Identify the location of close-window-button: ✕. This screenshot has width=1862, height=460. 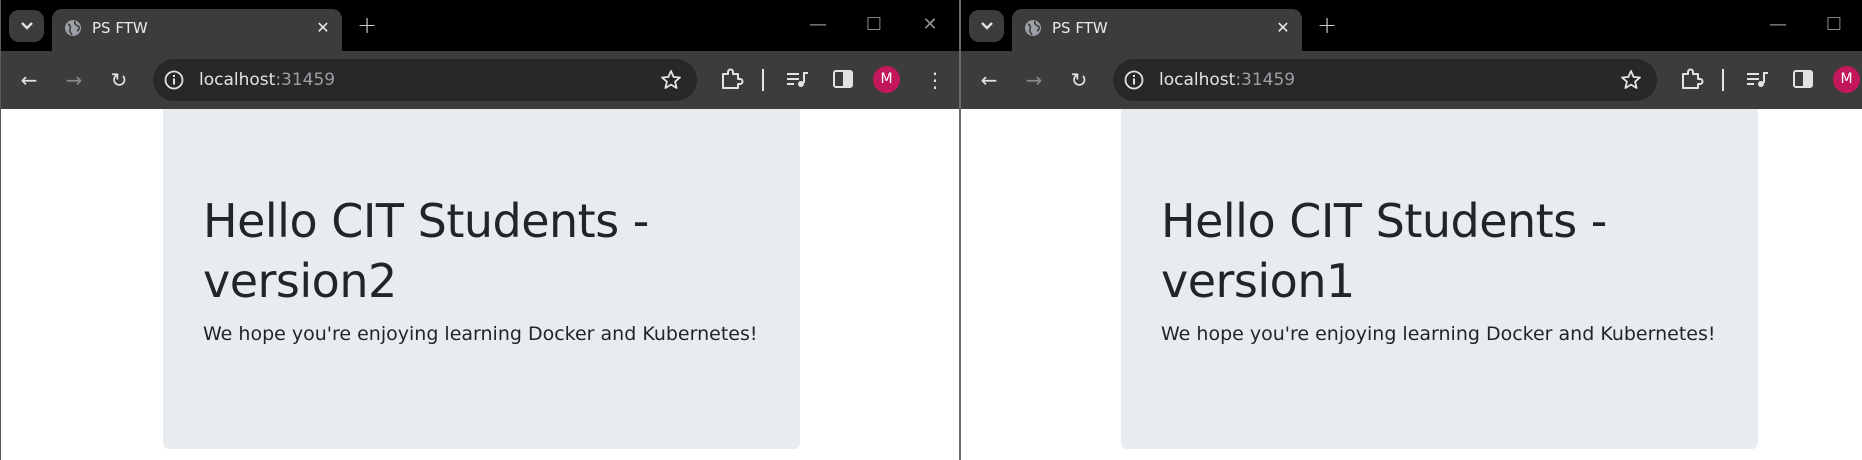
(930, 25).